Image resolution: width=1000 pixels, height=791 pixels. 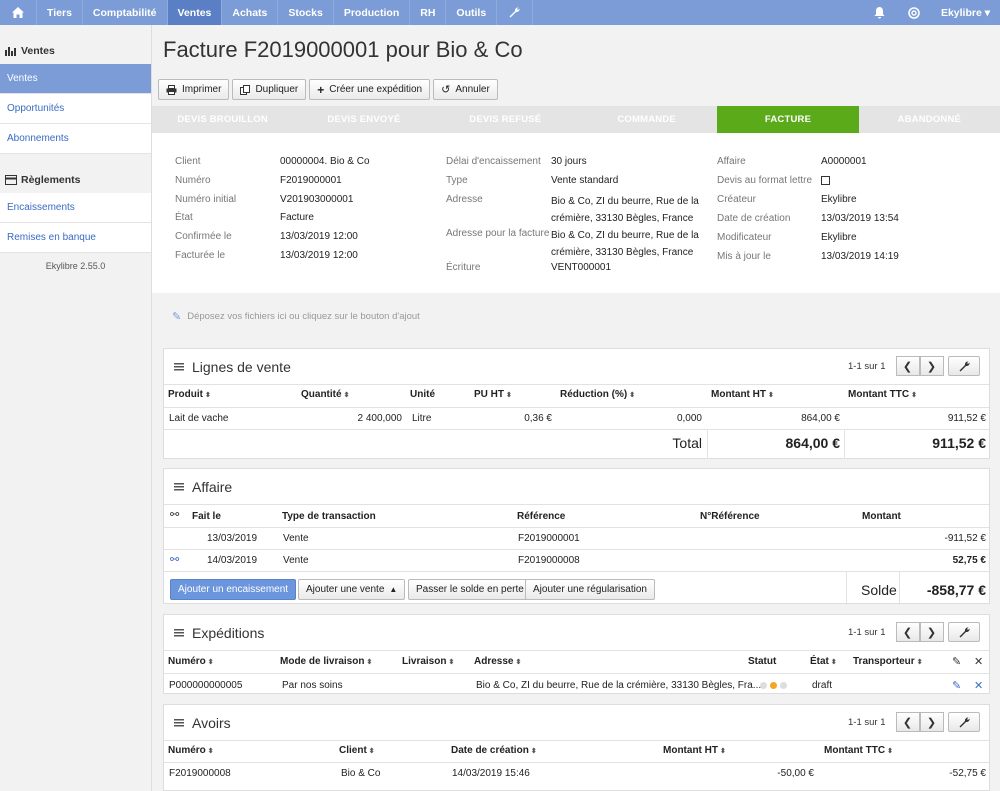 What do you see at coordinates (205, 685) in the screenshot?
I see `expedition-numero: P000000000005` at bounding box center [205, 685].